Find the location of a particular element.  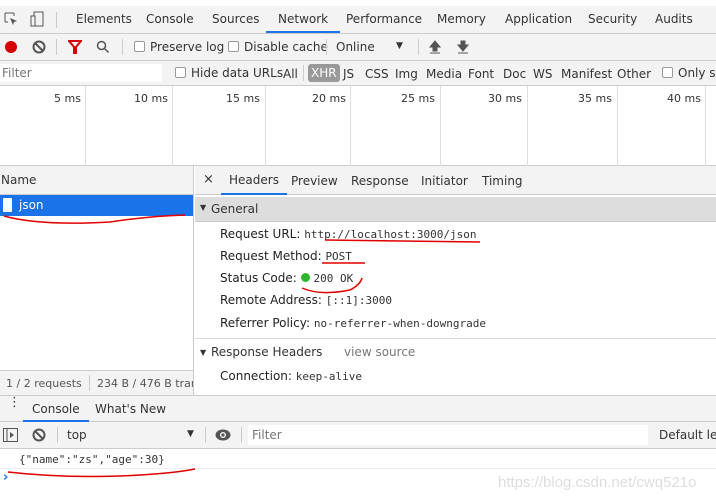

log-levels-select: Default lev is located at coordinates (687, 435).